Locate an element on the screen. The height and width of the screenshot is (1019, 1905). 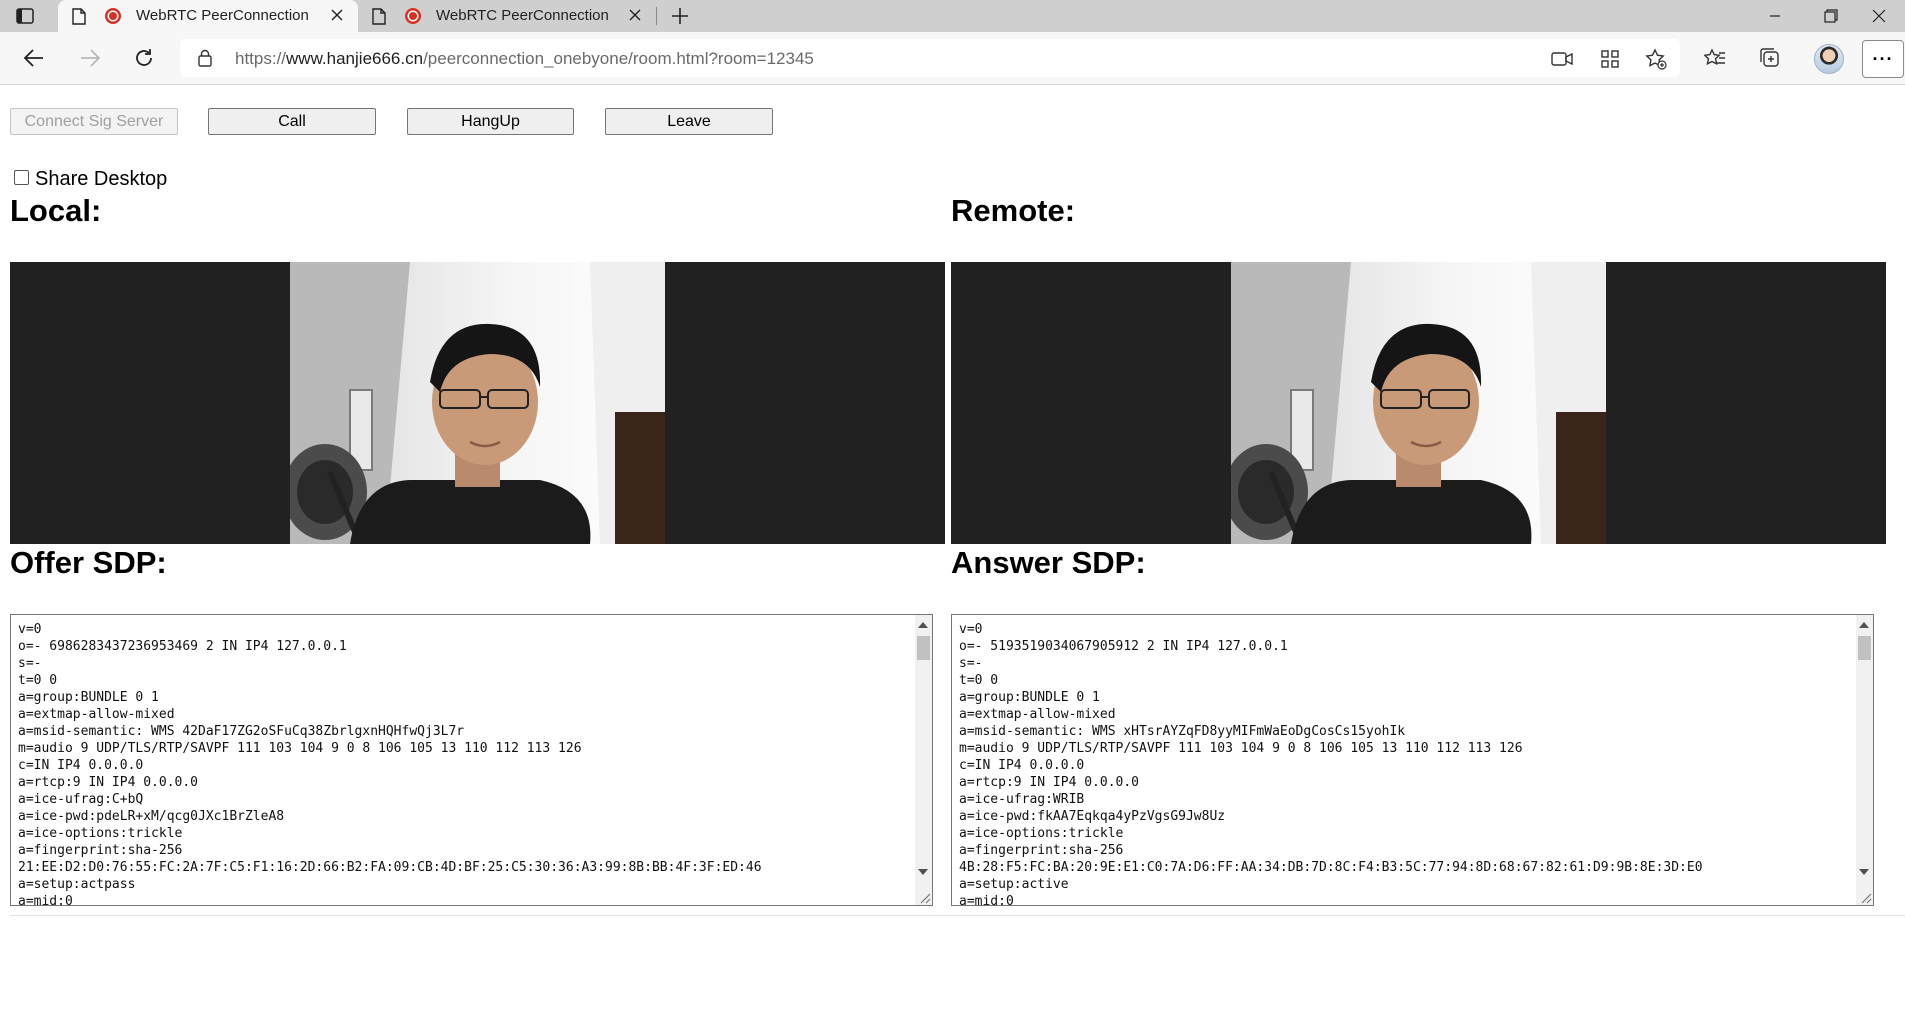
collections-icon is located at coordinates (1769, 57).